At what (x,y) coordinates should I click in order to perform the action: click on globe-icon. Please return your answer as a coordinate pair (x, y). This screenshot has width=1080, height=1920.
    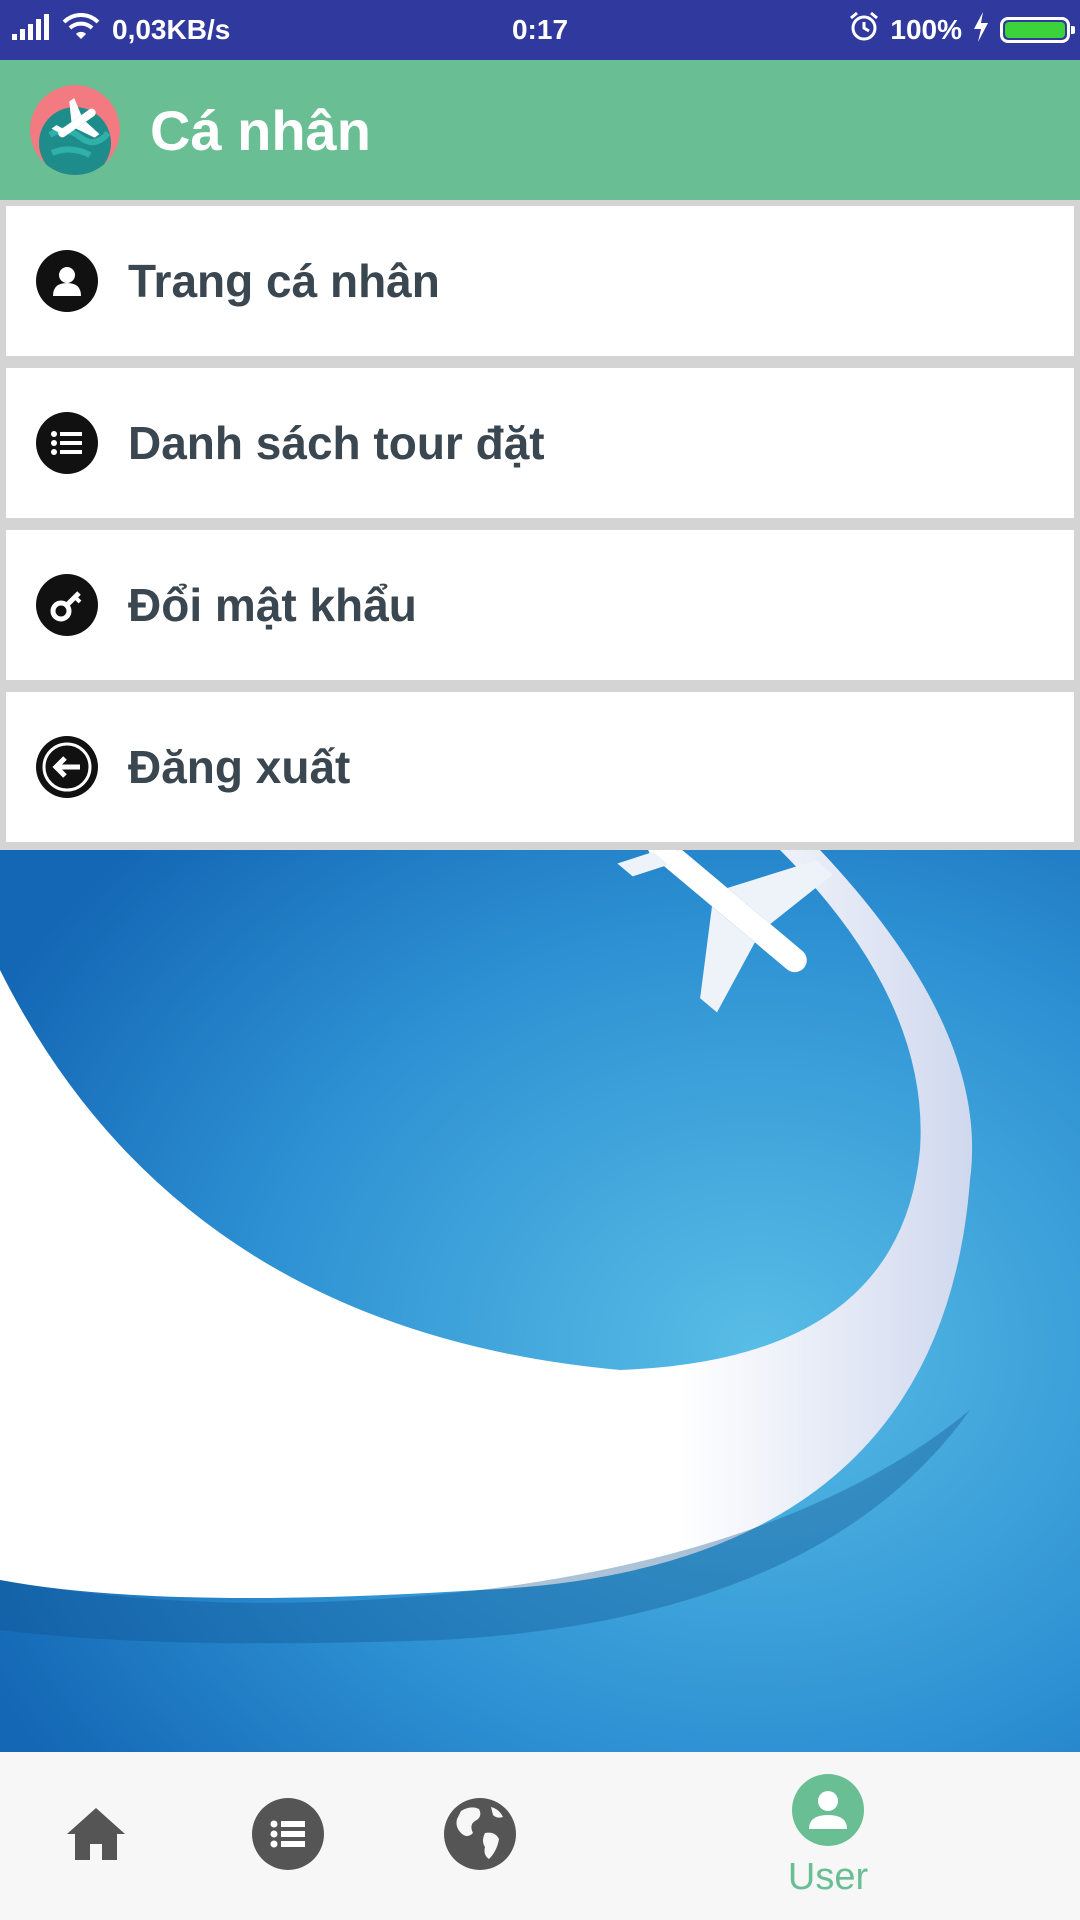
    Looking at the image, I should click on (480, 1836).